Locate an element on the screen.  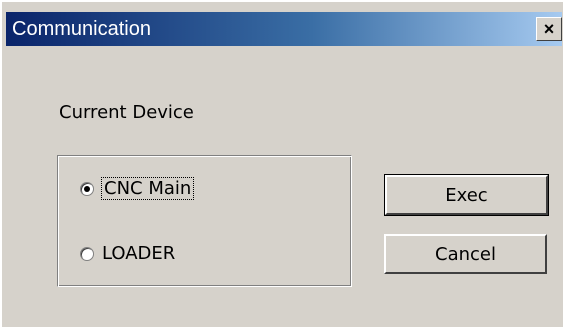
radio-label-cnc-main: CNC Main is located at coordinates (147, 188).